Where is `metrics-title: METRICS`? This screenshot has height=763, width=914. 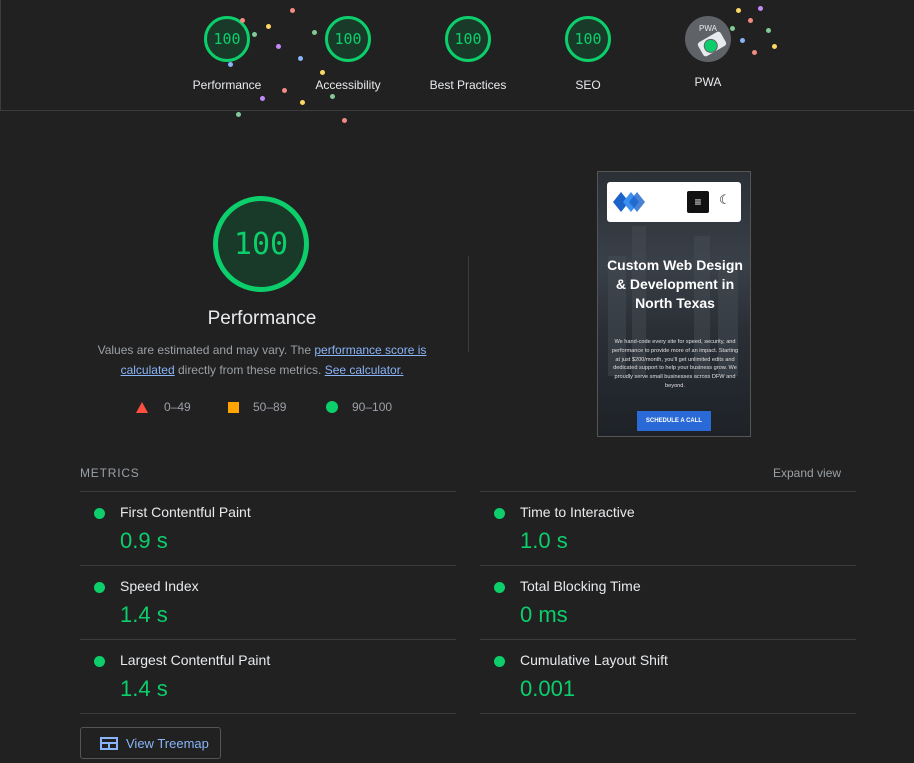 metrics-title: METRICS is located at coordinates (110, 473).